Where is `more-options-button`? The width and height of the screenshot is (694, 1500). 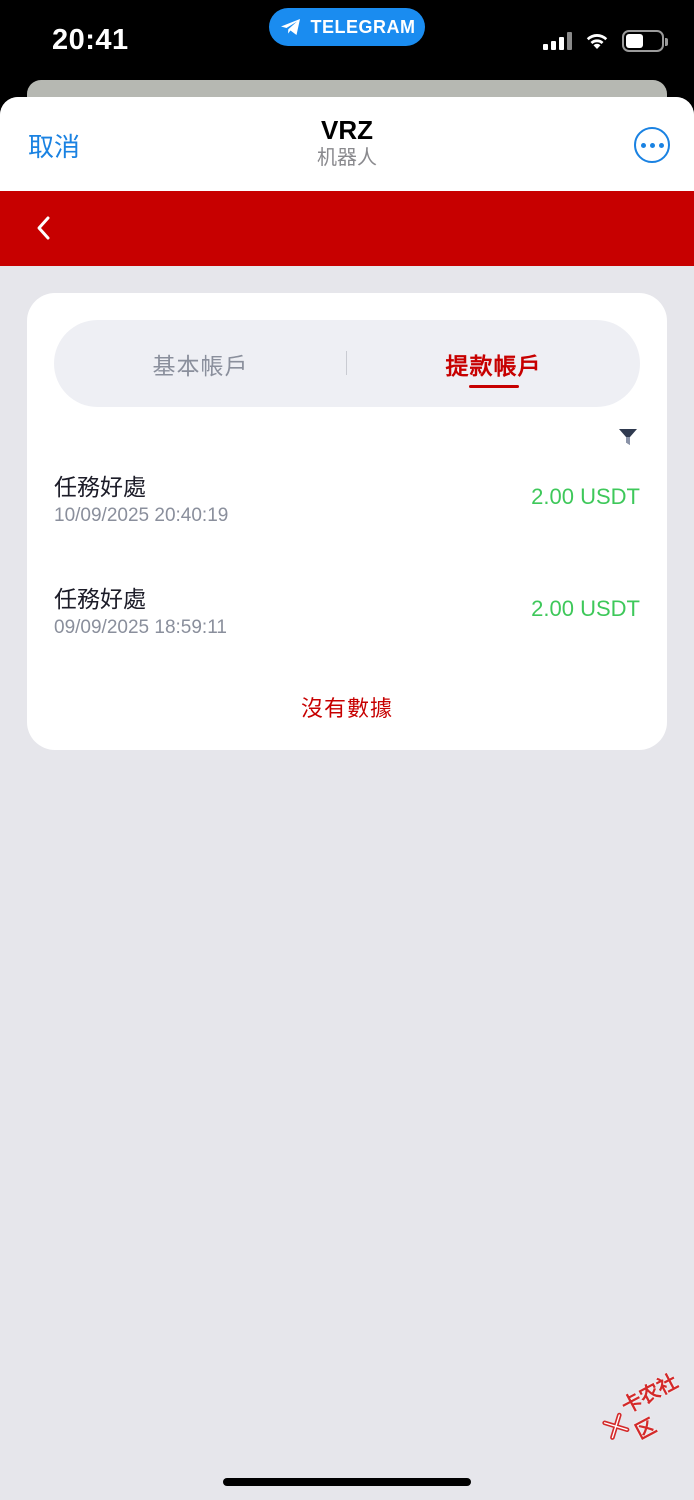
more-options-button is located at coordinates (652, 145).